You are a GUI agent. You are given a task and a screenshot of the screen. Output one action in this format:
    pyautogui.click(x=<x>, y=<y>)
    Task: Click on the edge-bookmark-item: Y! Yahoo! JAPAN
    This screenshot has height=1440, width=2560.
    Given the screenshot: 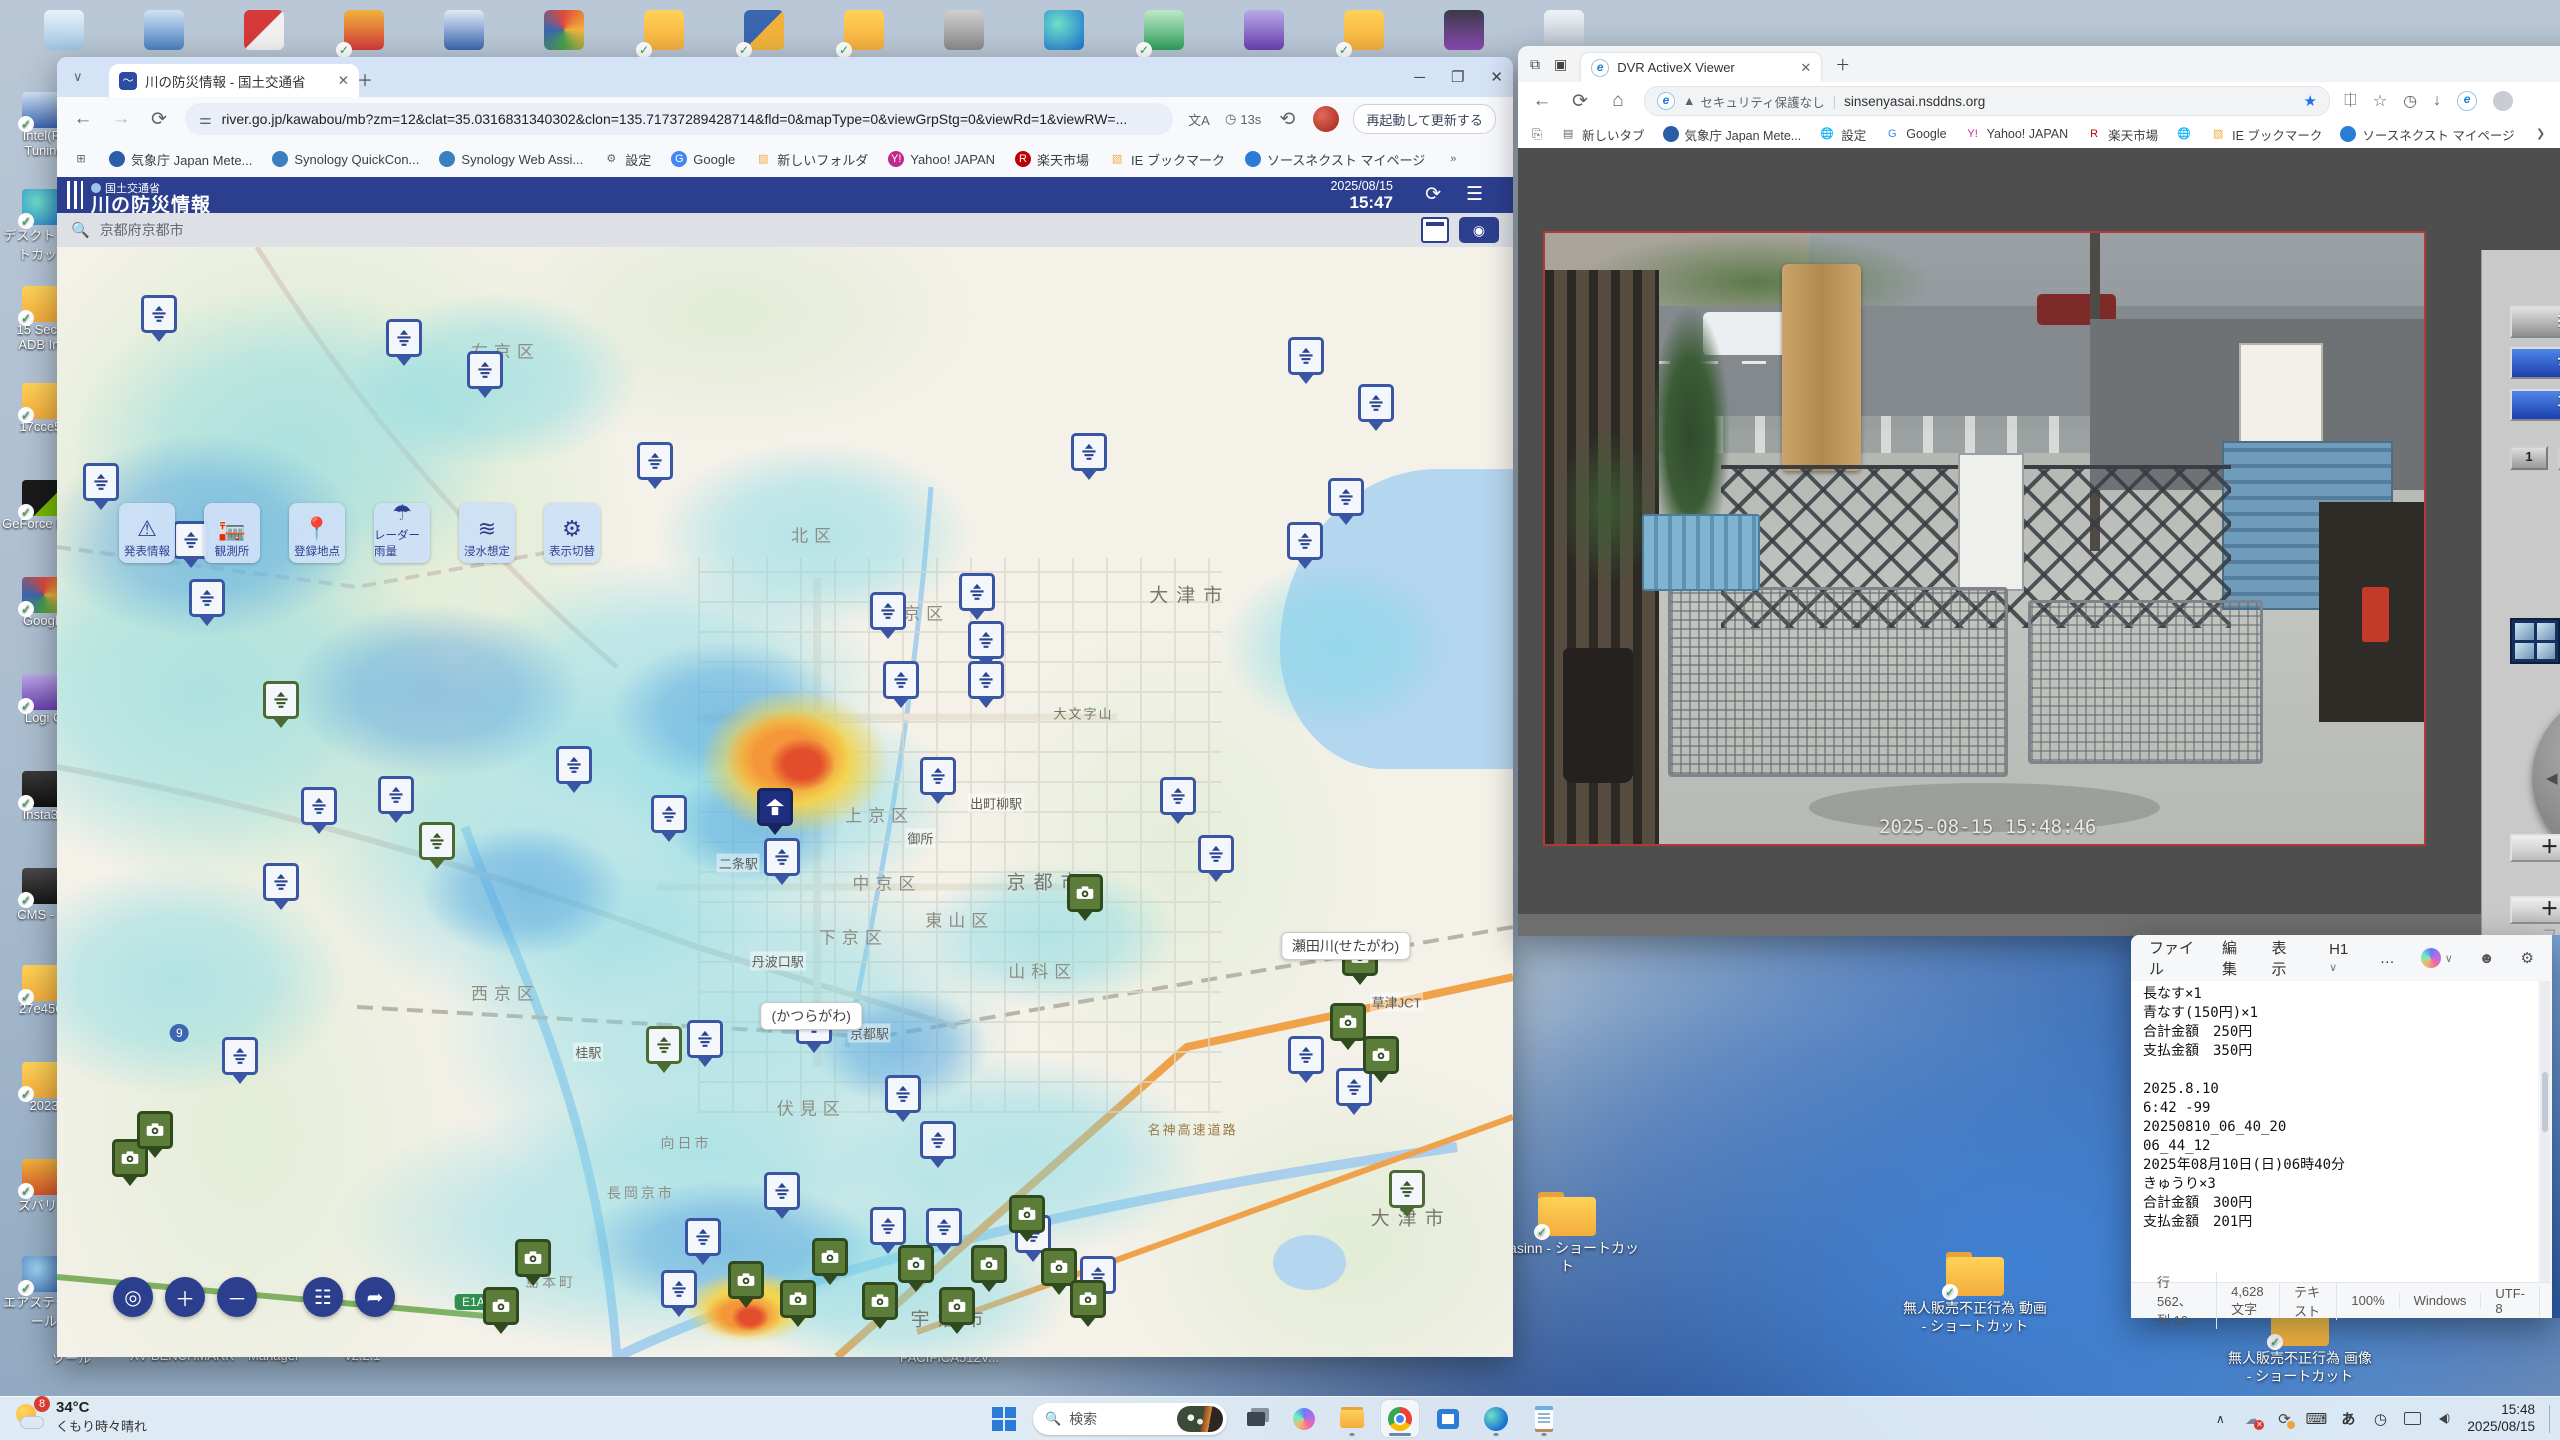 What is the action you would take?
    pyautogui.click(x=2016, y=134)
    